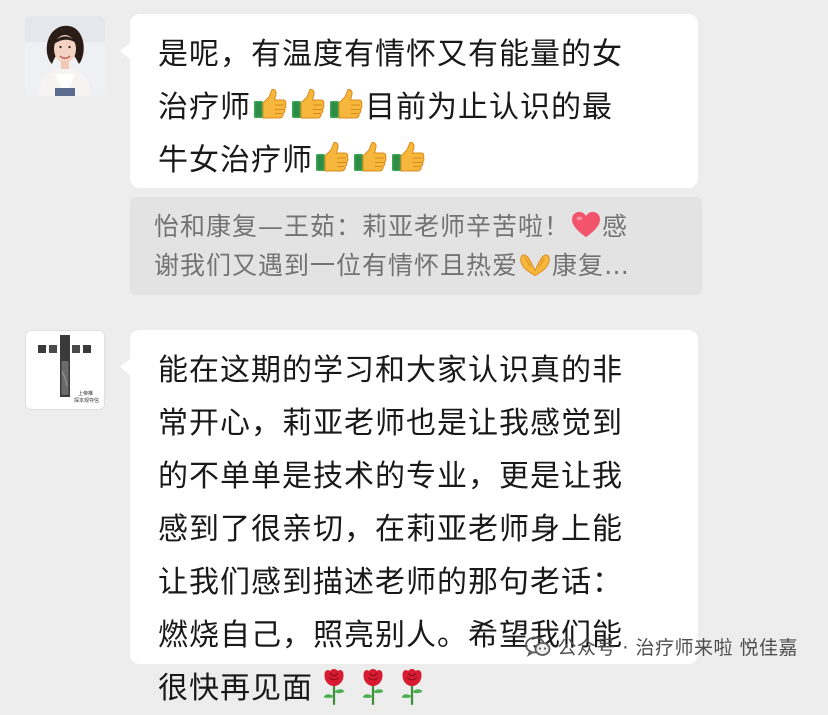 This screenshot has height=715, width=828. What do you see at coordinates (535, 265) in the screenshot?
I see `heart-hands-icon` at bounding box center [535, 265].